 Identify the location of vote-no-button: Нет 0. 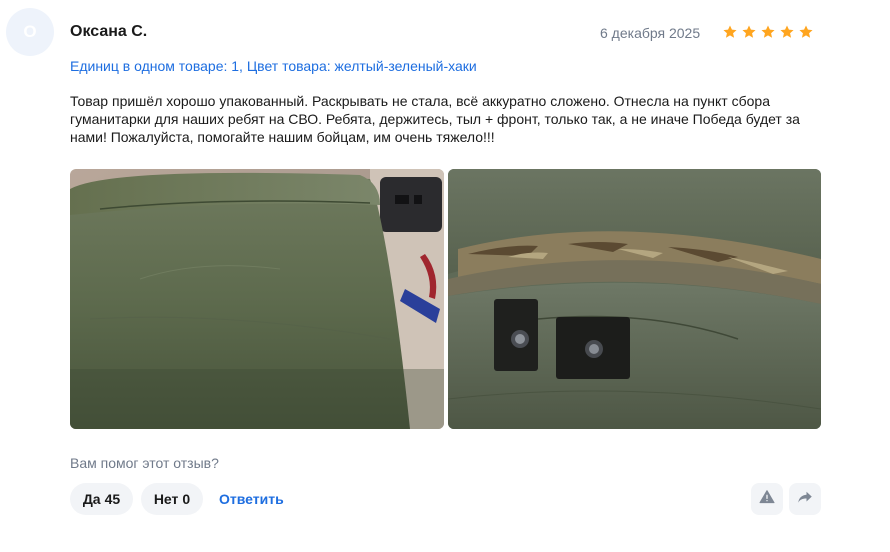
(172, 499).